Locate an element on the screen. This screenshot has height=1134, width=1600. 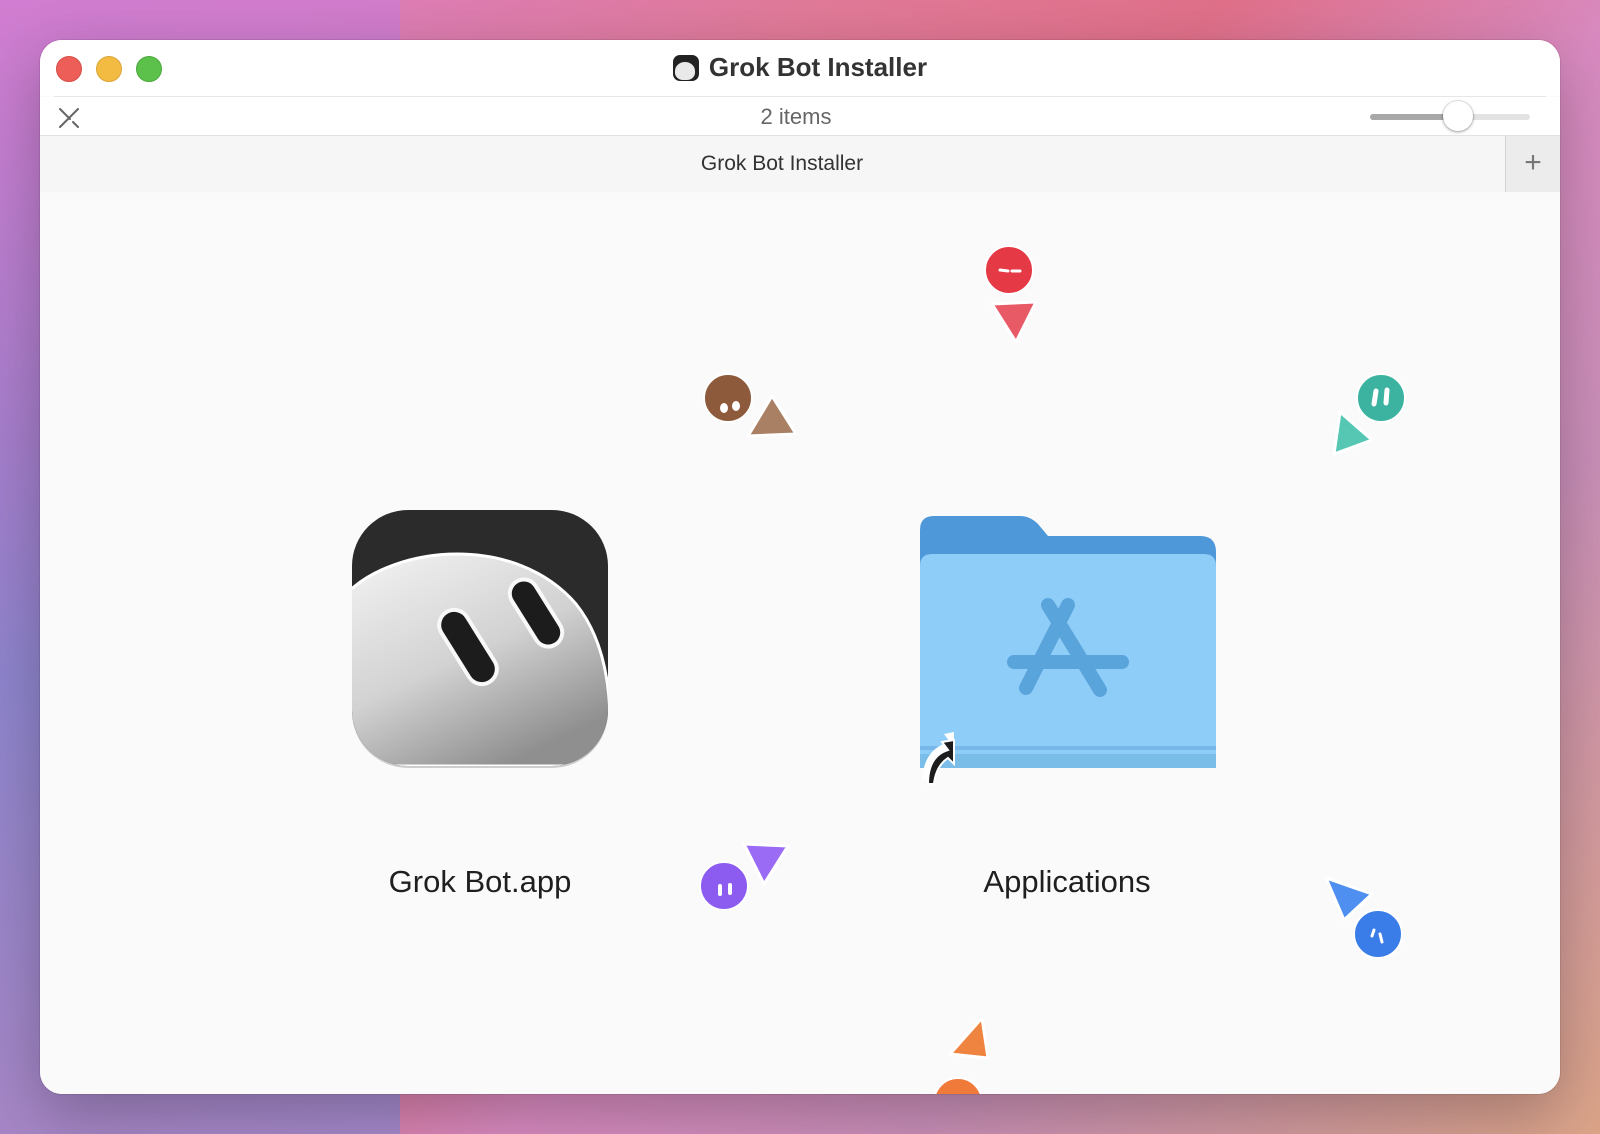
grok-bot-app-label: Grok Bot.app is located at coordinates (480, 882).